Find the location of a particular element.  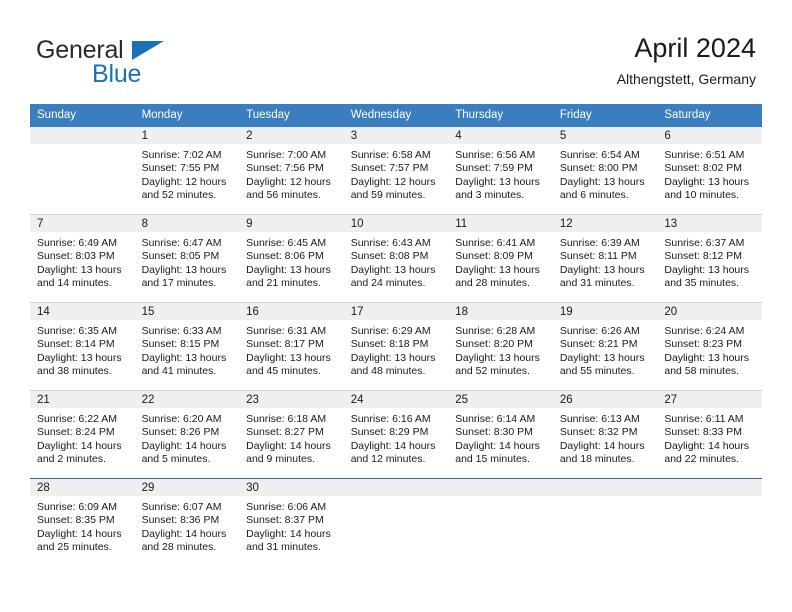

sunset-time: Sunset: 8:32 PM is located at coordinates (598, 432).